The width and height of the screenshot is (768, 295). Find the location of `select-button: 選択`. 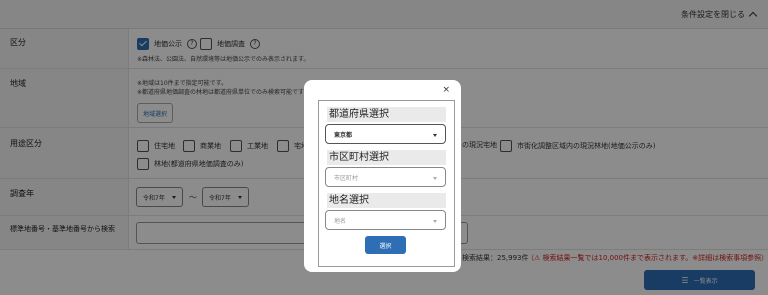

select-button: 選択 is located at coordinates (385, 245).